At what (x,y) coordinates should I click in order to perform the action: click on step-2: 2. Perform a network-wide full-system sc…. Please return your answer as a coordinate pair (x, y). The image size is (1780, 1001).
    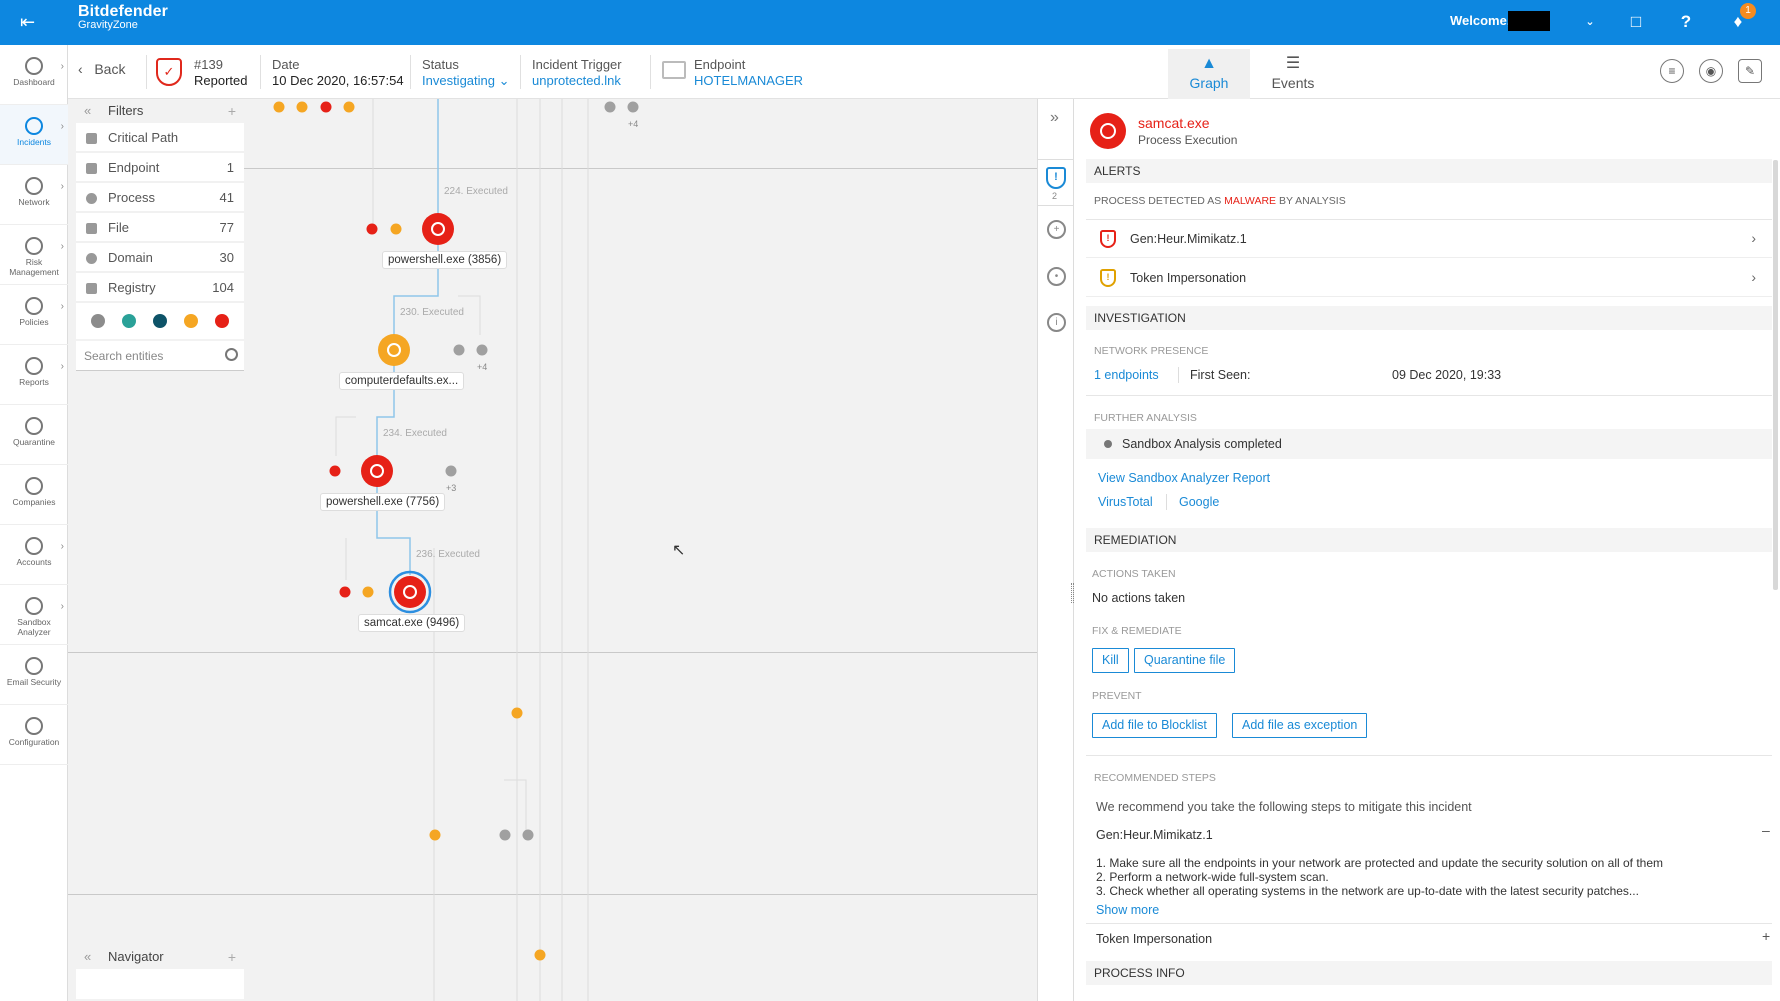
    Looking at the image, I should click on (1212, 877).